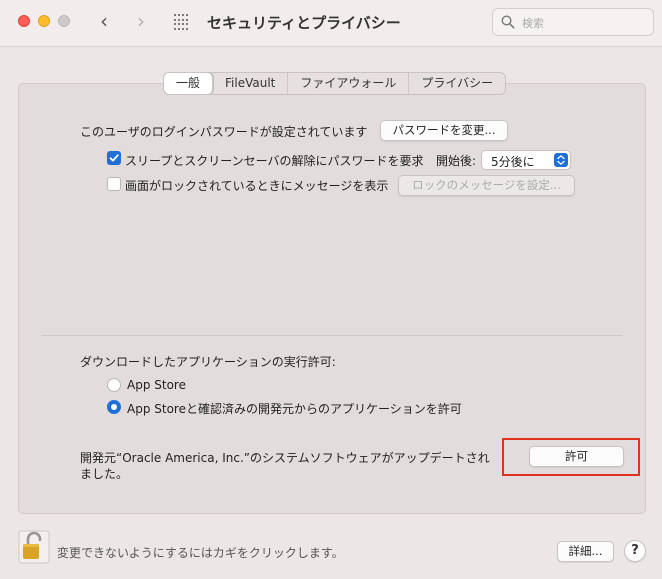  I want to click on show-lock-message-label: 画面がロックされているときにメッセージを表示, so click(257, 186).